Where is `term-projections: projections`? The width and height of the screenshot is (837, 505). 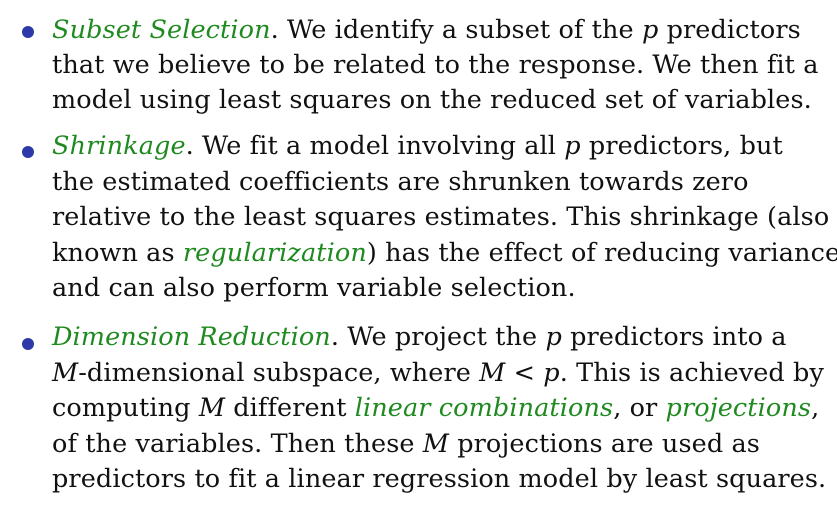
term-projections: projections is located at coordinates (738, 408).